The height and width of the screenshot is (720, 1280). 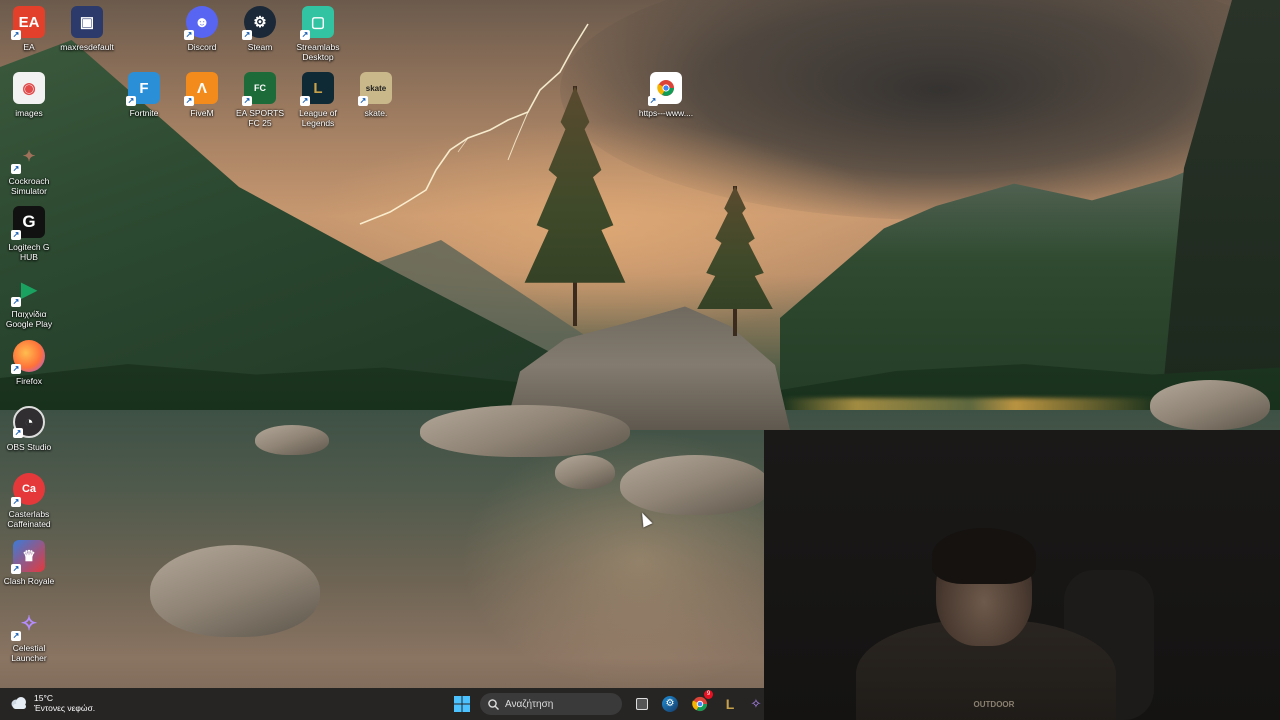 I want to click on desktop-icon-fivem: Λ ↗ FiveM, so click(x=202, y=95).